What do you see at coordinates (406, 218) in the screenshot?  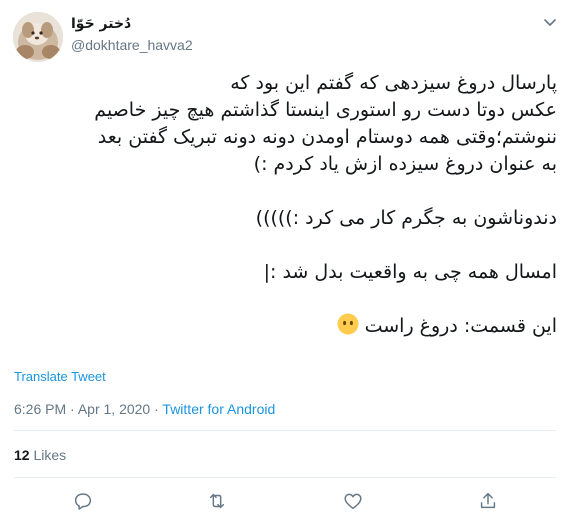 I see `tweet-paragraph-2: دندوناشون به جگرم کار می کرد :)))))` at bounding box center [406, 218].